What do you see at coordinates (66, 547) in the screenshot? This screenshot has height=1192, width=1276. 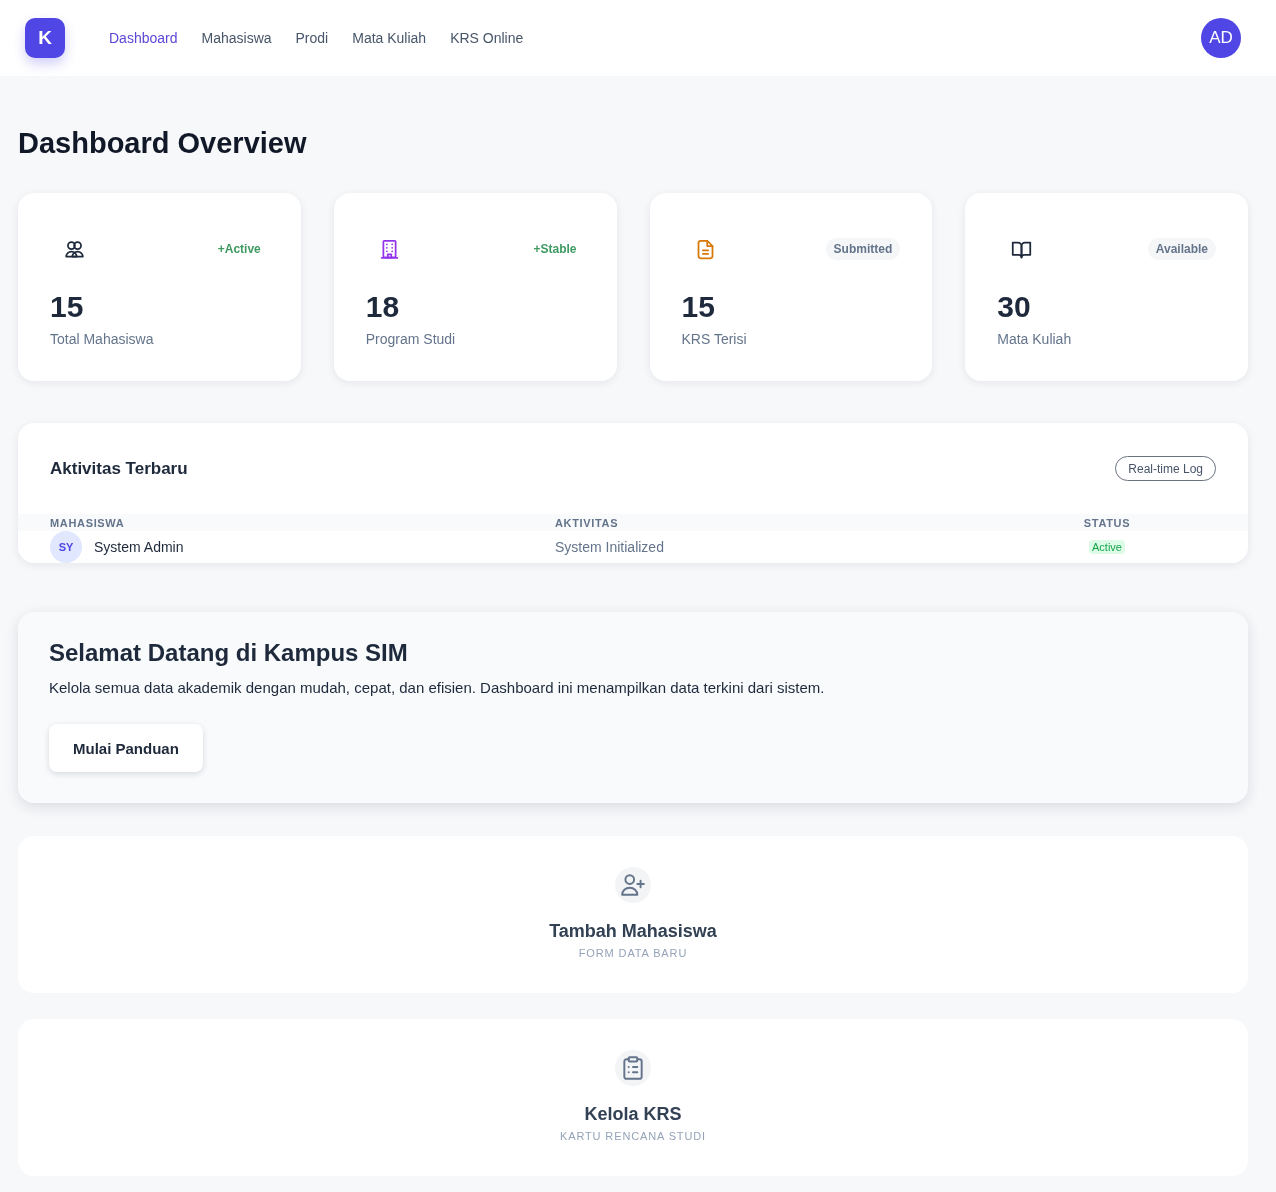 I see `initials-avatar: SY` at bounding box center [66, 547].